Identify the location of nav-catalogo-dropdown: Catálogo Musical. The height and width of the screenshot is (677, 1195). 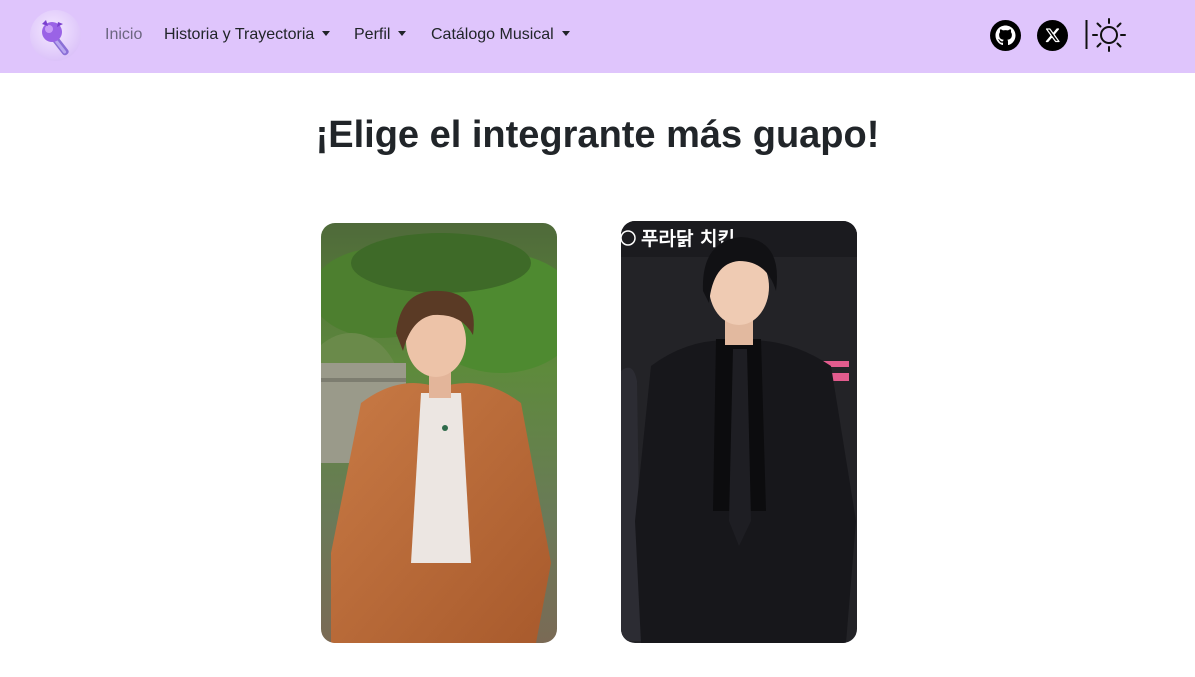
(500, 35).